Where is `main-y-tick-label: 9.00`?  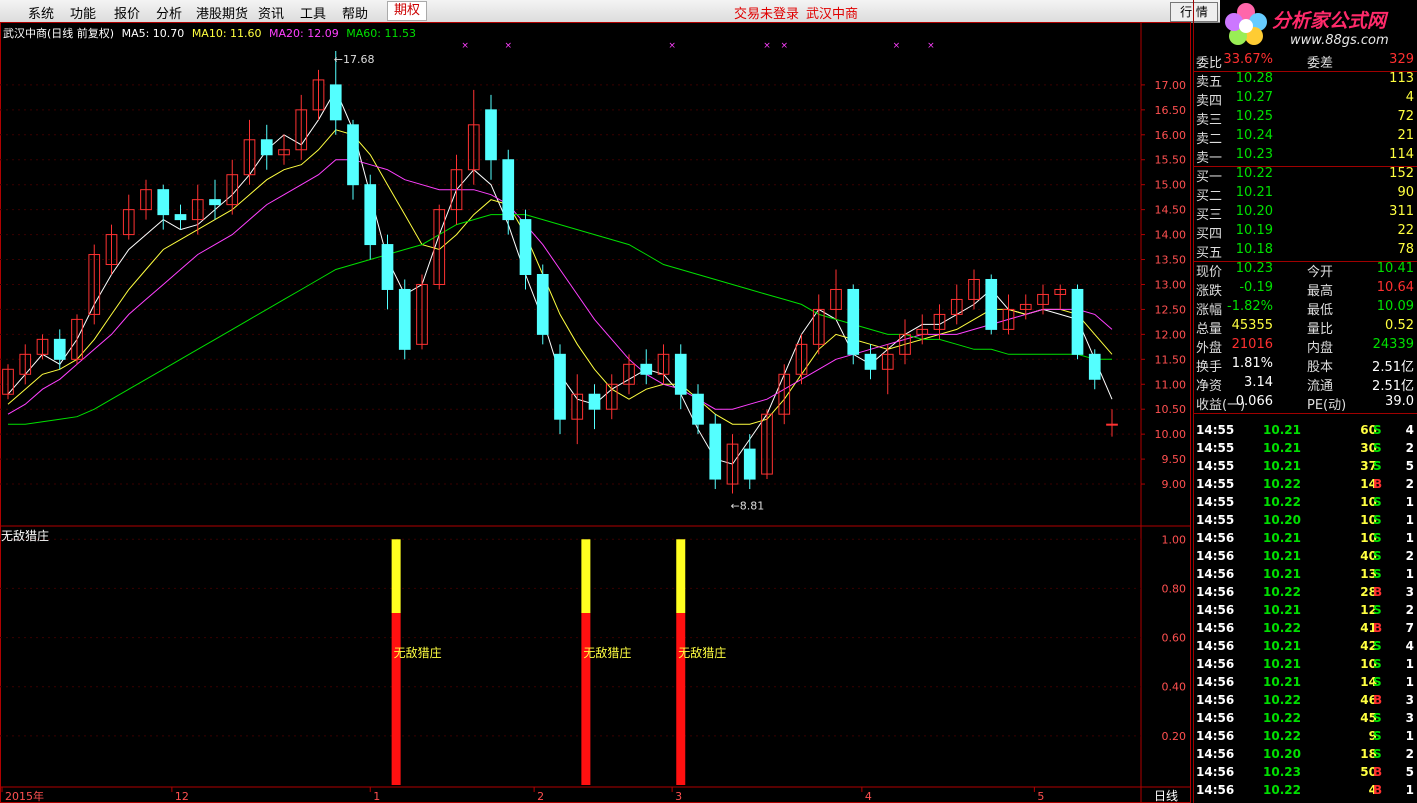
main-y-tick-label: 9.00 is located at coordinates (1174, 484).